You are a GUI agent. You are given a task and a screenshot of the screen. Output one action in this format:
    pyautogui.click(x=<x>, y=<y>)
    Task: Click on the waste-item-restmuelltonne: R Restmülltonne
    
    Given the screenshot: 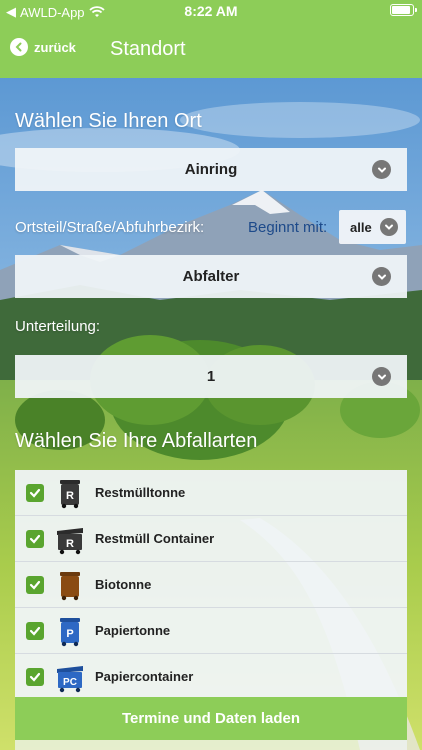 What is the action you would take?
    pyautogui.click(x=211, y=493)
    